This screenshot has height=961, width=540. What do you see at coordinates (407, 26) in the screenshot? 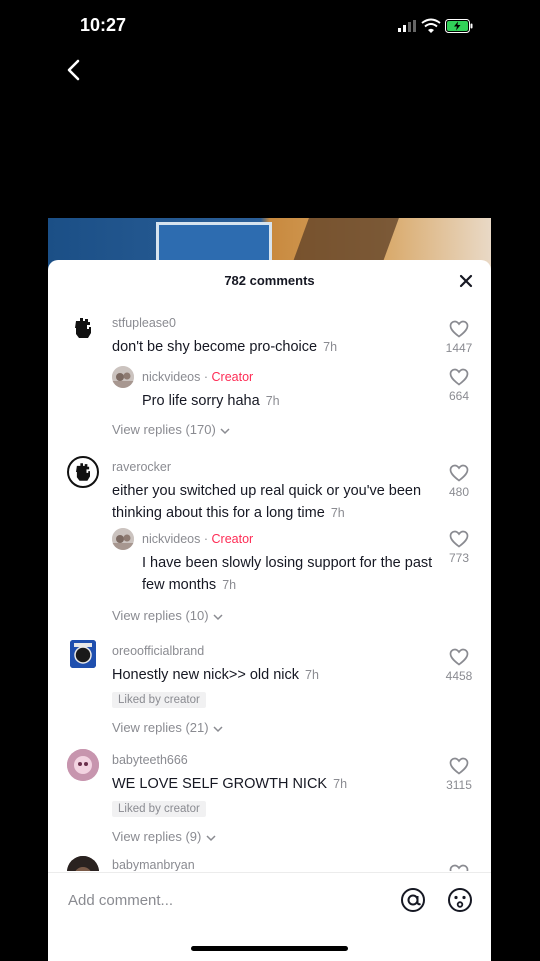
I see `cellular-signal-icon` at bounding box center [407, 26].